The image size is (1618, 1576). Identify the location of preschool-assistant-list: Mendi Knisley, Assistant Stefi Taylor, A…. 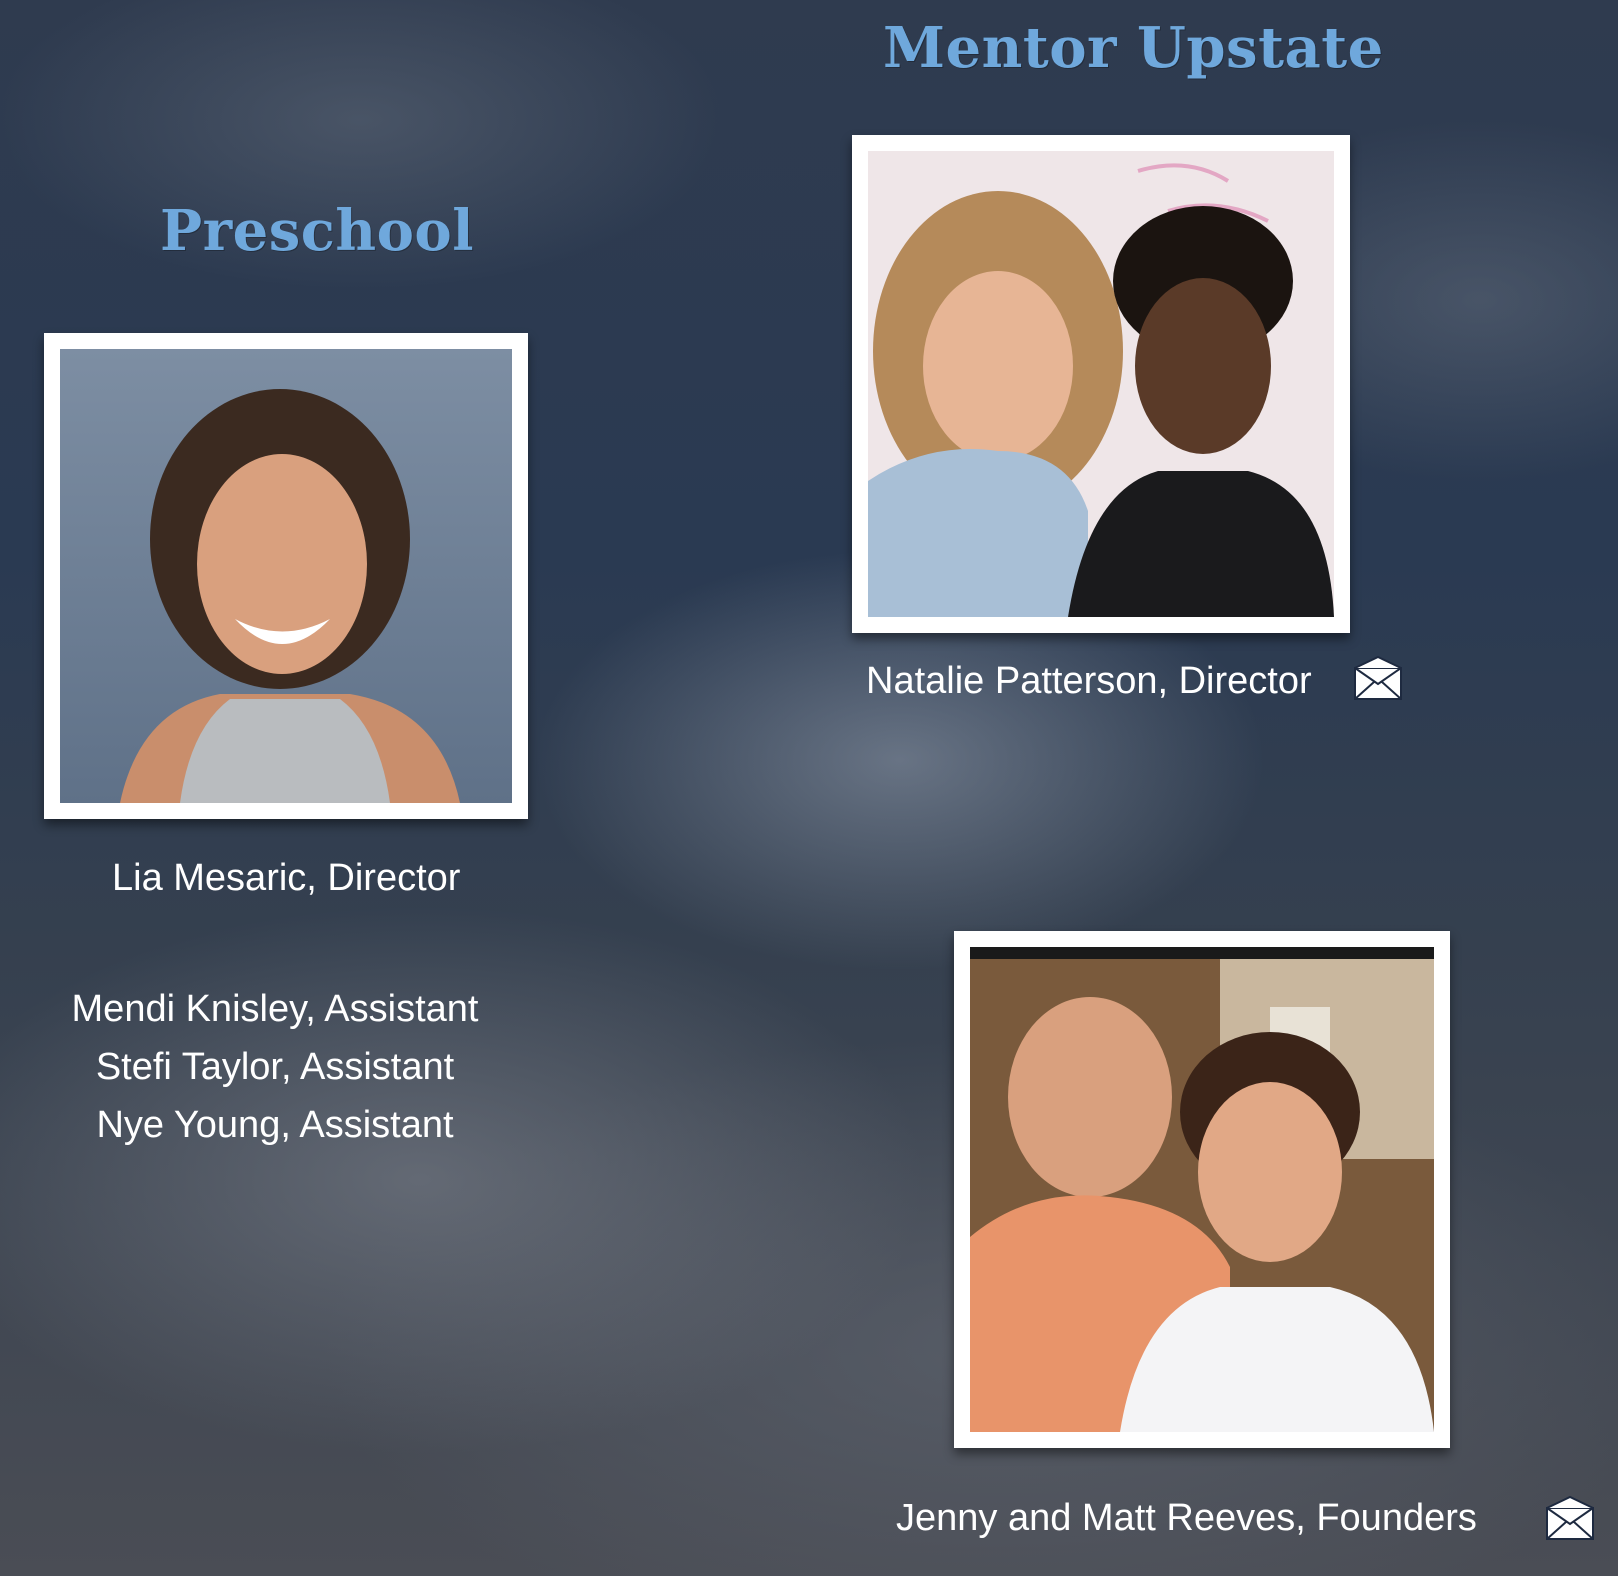
(275, 1067).